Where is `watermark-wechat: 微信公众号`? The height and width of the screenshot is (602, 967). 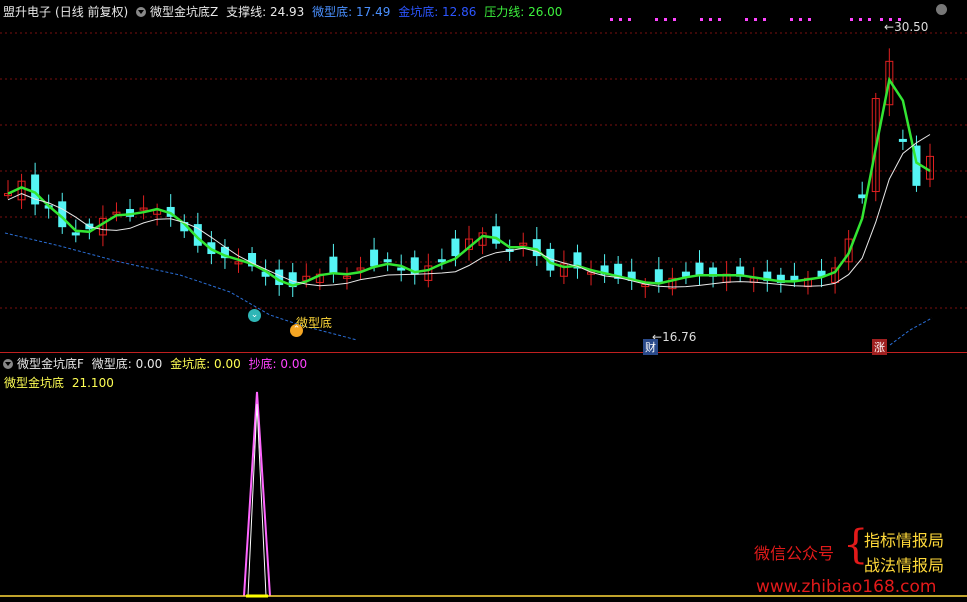 watermark-wechat: 微信公众号 is located at coordinates (794, 553).